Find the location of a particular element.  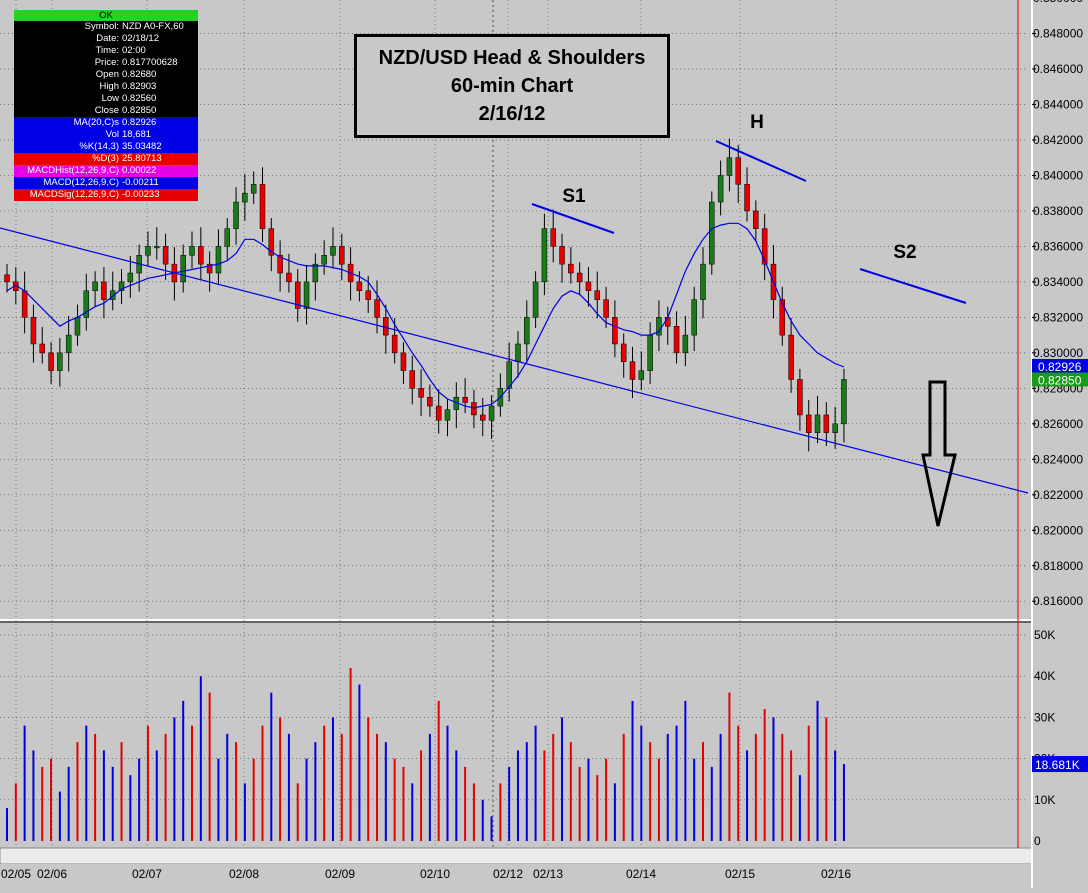

title-line-2: 60-min Chart is located at coordinates (512, 86).